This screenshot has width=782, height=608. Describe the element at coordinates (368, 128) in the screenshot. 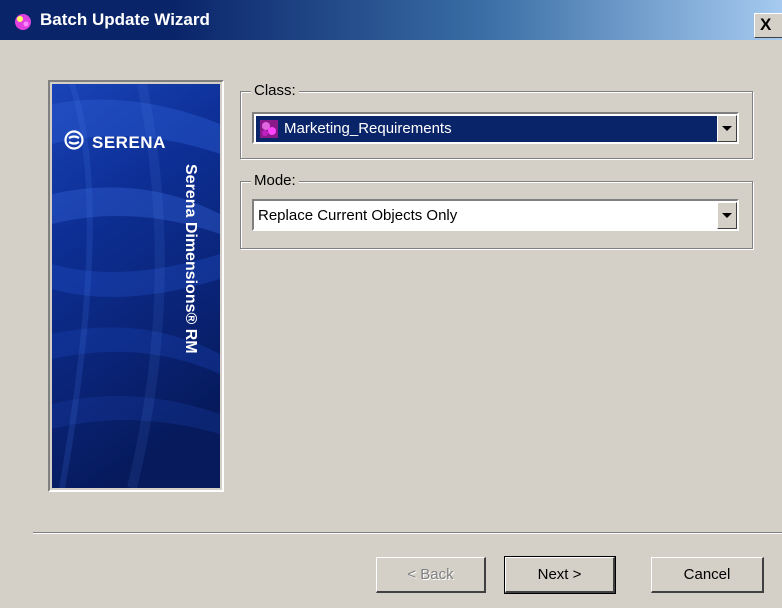

I see `class-value-text: Marketing_Requirements` at that location.